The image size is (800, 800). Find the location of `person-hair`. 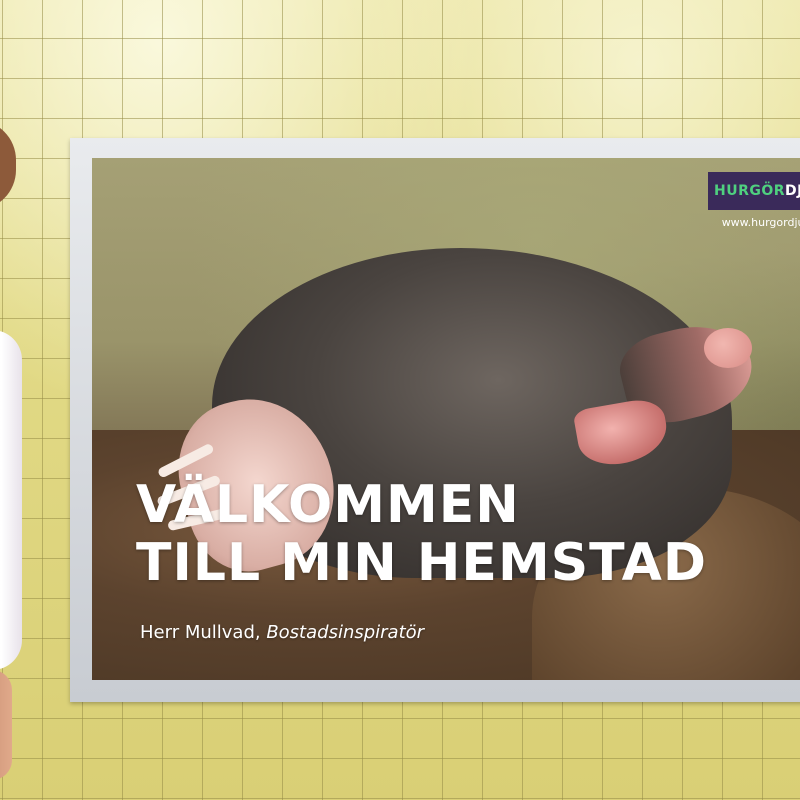

person-hair is located at coordinates (8, 165).